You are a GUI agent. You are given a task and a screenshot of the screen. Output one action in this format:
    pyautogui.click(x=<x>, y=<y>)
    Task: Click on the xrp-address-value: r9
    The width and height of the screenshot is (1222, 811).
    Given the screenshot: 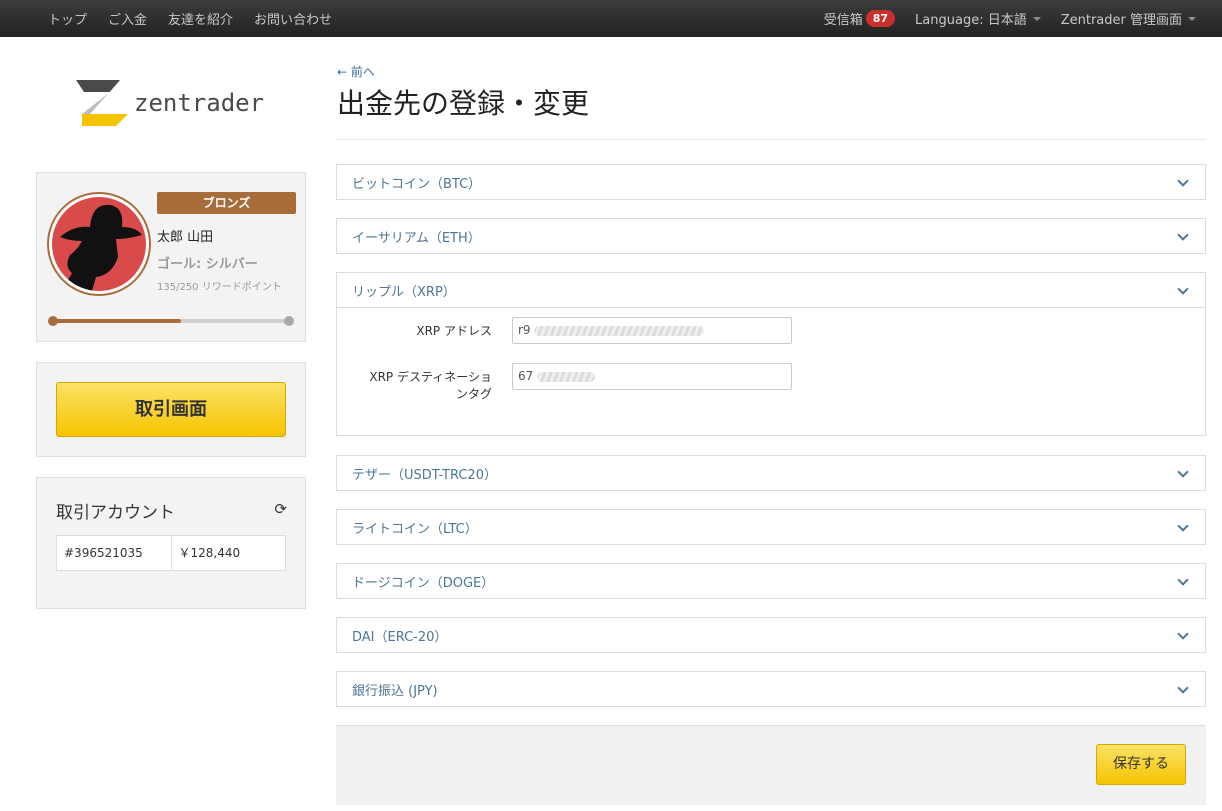 What is the action you would take?
    pyautogui.click(x=524, y=330)
    